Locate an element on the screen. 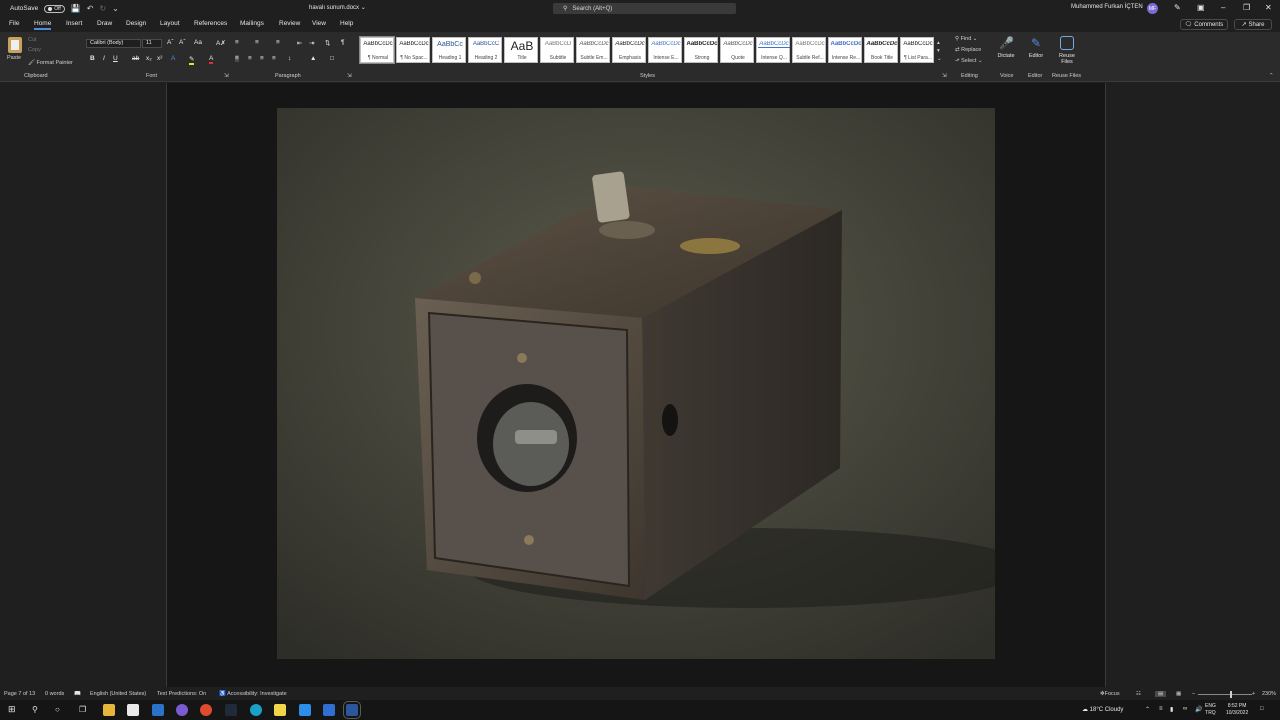 Image resolution: width=1280 pixels, height=720 pixels. zoom-slider-track is located at coordinates (1225, 694).